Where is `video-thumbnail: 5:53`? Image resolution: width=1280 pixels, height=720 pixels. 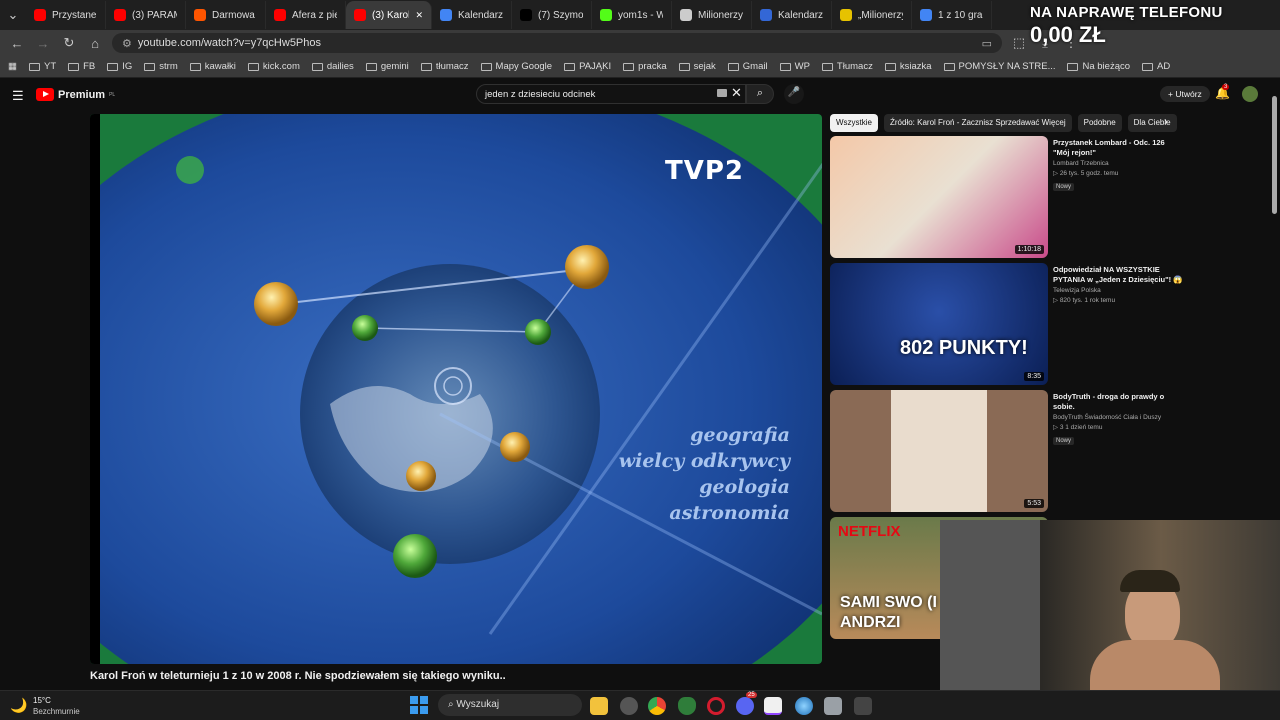 video-thumbnail: 5:53 is located at coordinates (939, 451).